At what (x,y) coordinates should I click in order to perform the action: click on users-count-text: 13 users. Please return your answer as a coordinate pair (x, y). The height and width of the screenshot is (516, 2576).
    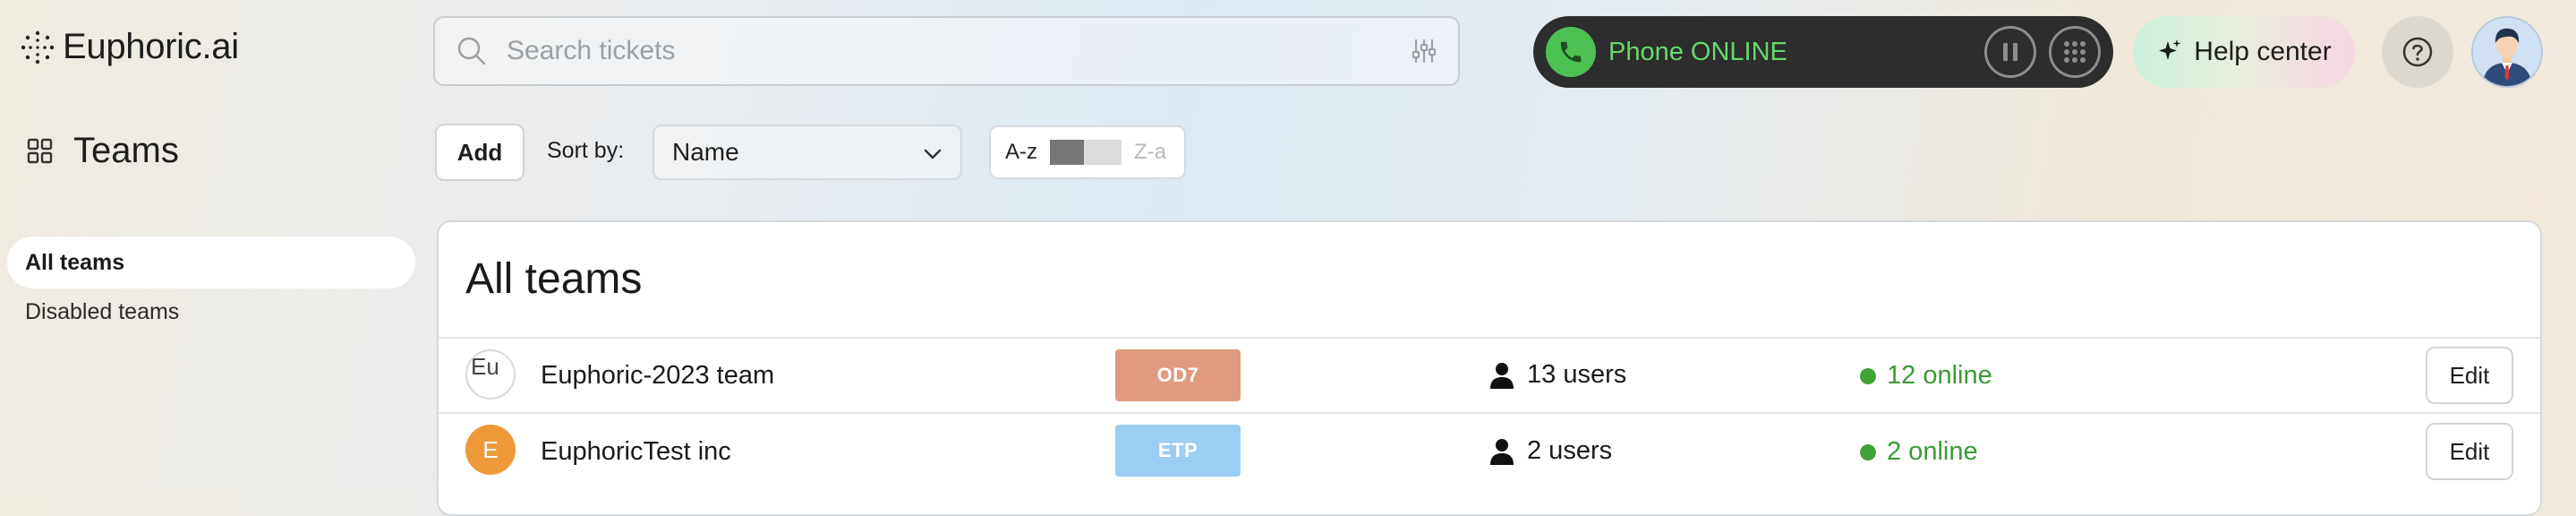
    Looking at the image, I should click on (1577, 374).